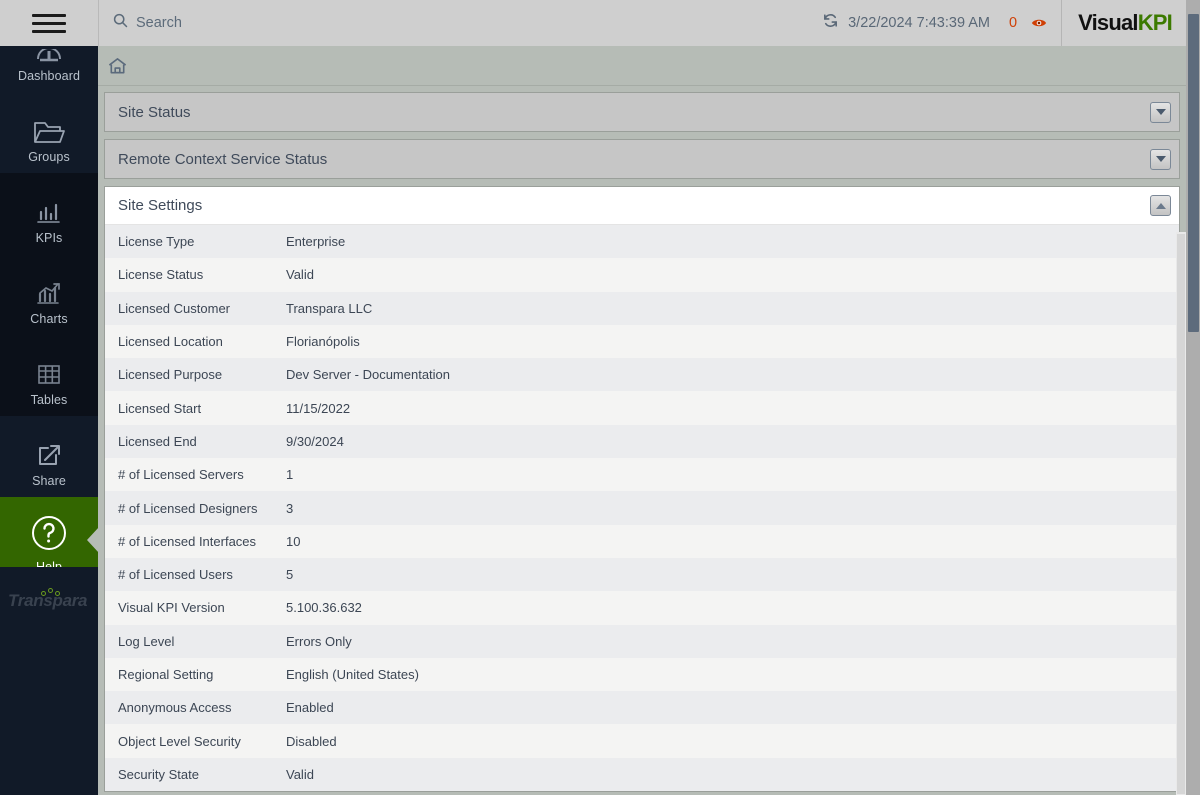 The height and width of the screenshot is (795, 1200). I want to click on setting-value: 5, so click(290, 575).